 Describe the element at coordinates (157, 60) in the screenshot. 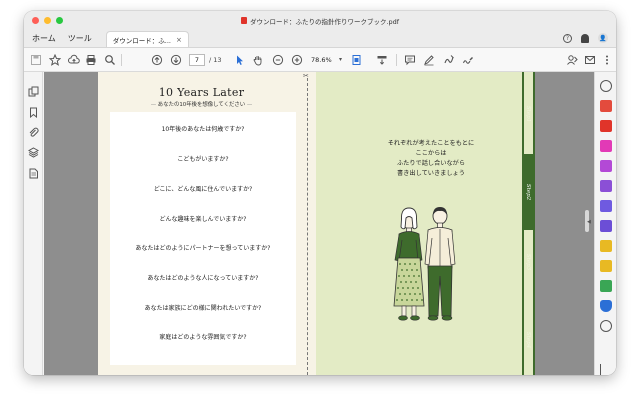

I see `previous-page-icon` at that location.